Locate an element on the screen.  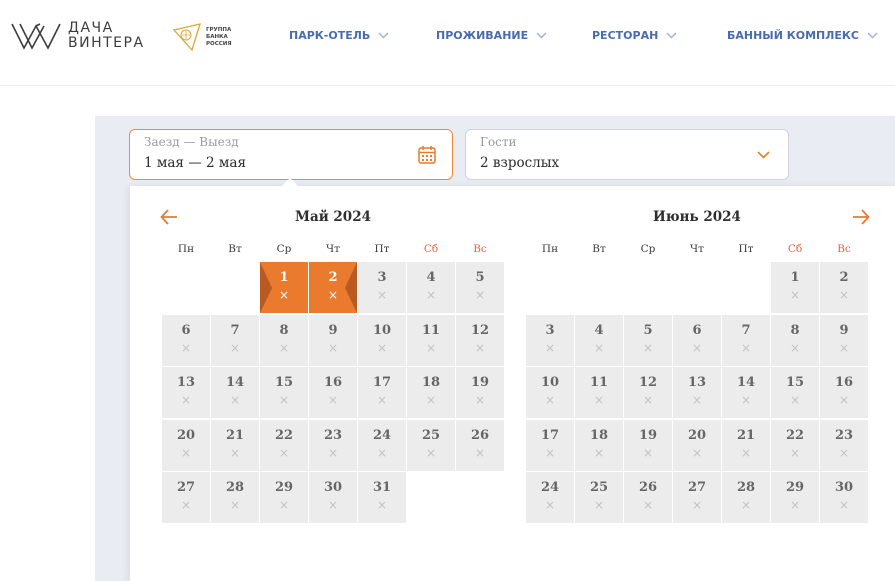
day-number: 20 is located at coordinates (186, 435).